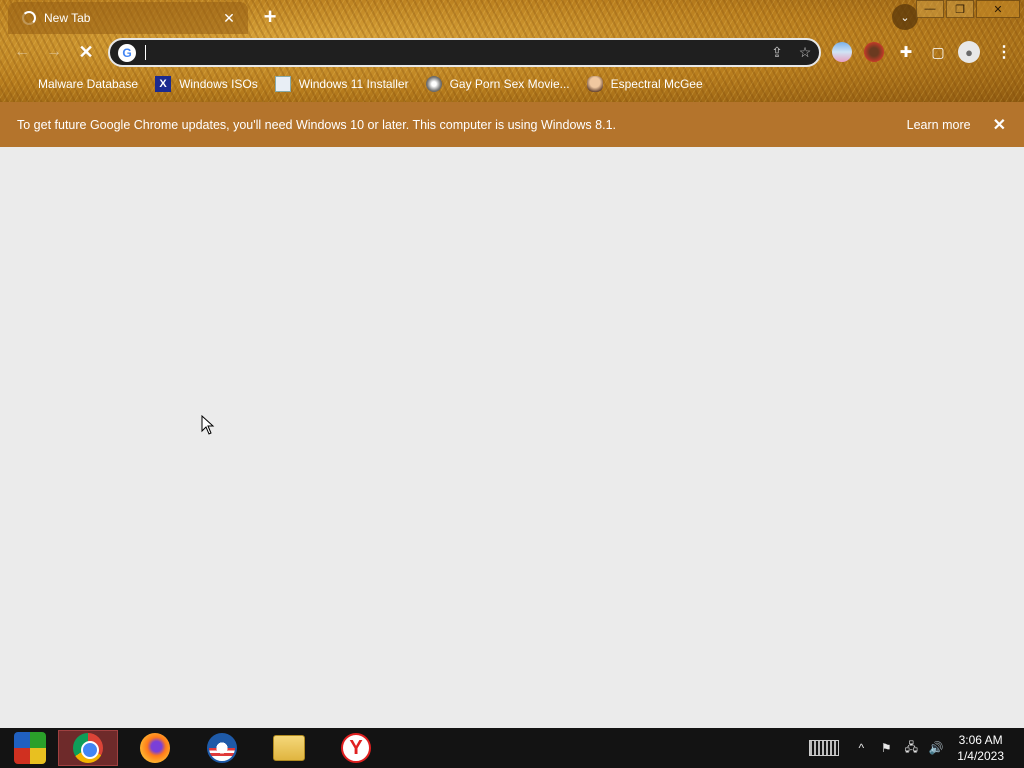 Image resolution: width=1024 pixels, height=768 pixels. I want to click on bookmark-star-icon: ☆, so click(805, 52).